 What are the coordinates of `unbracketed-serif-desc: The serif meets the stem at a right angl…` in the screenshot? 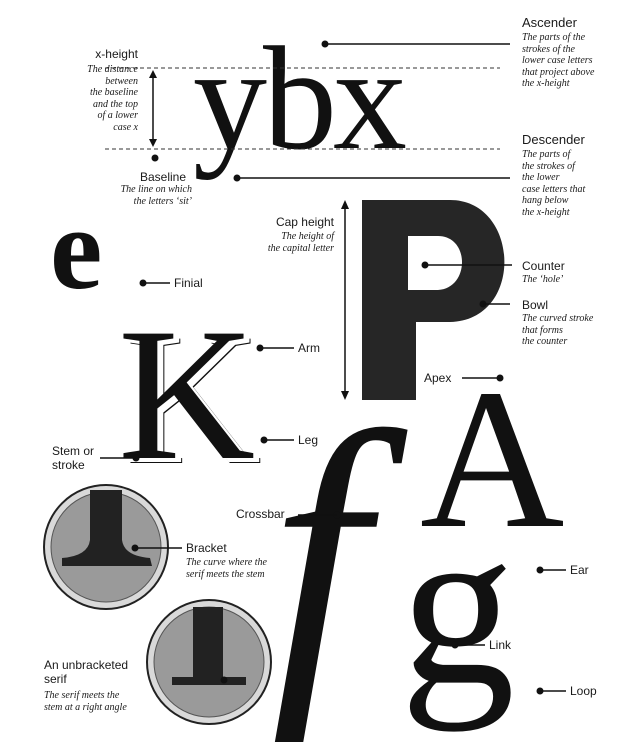 It's located at (85, 701).